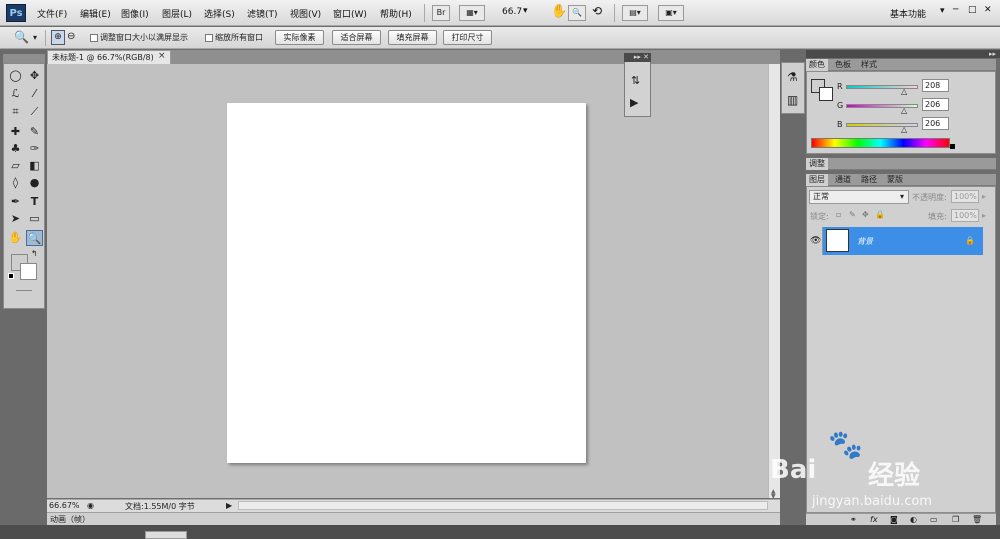  Describe the element at coordinates (965, 196) in the screenshot. I see `opacity-field: 100%` at that location.